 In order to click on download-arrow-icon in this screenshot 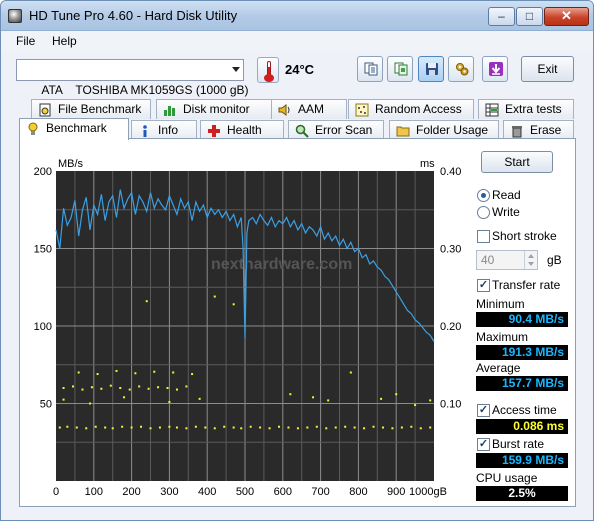, I will do `click(496, 69)`.